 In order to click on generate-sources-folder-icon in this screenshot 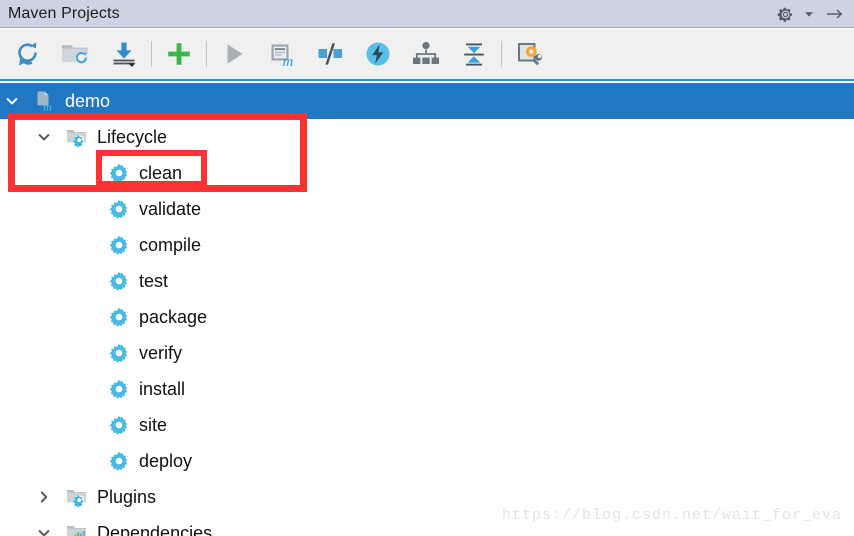, I will do `click(76, 54)`.